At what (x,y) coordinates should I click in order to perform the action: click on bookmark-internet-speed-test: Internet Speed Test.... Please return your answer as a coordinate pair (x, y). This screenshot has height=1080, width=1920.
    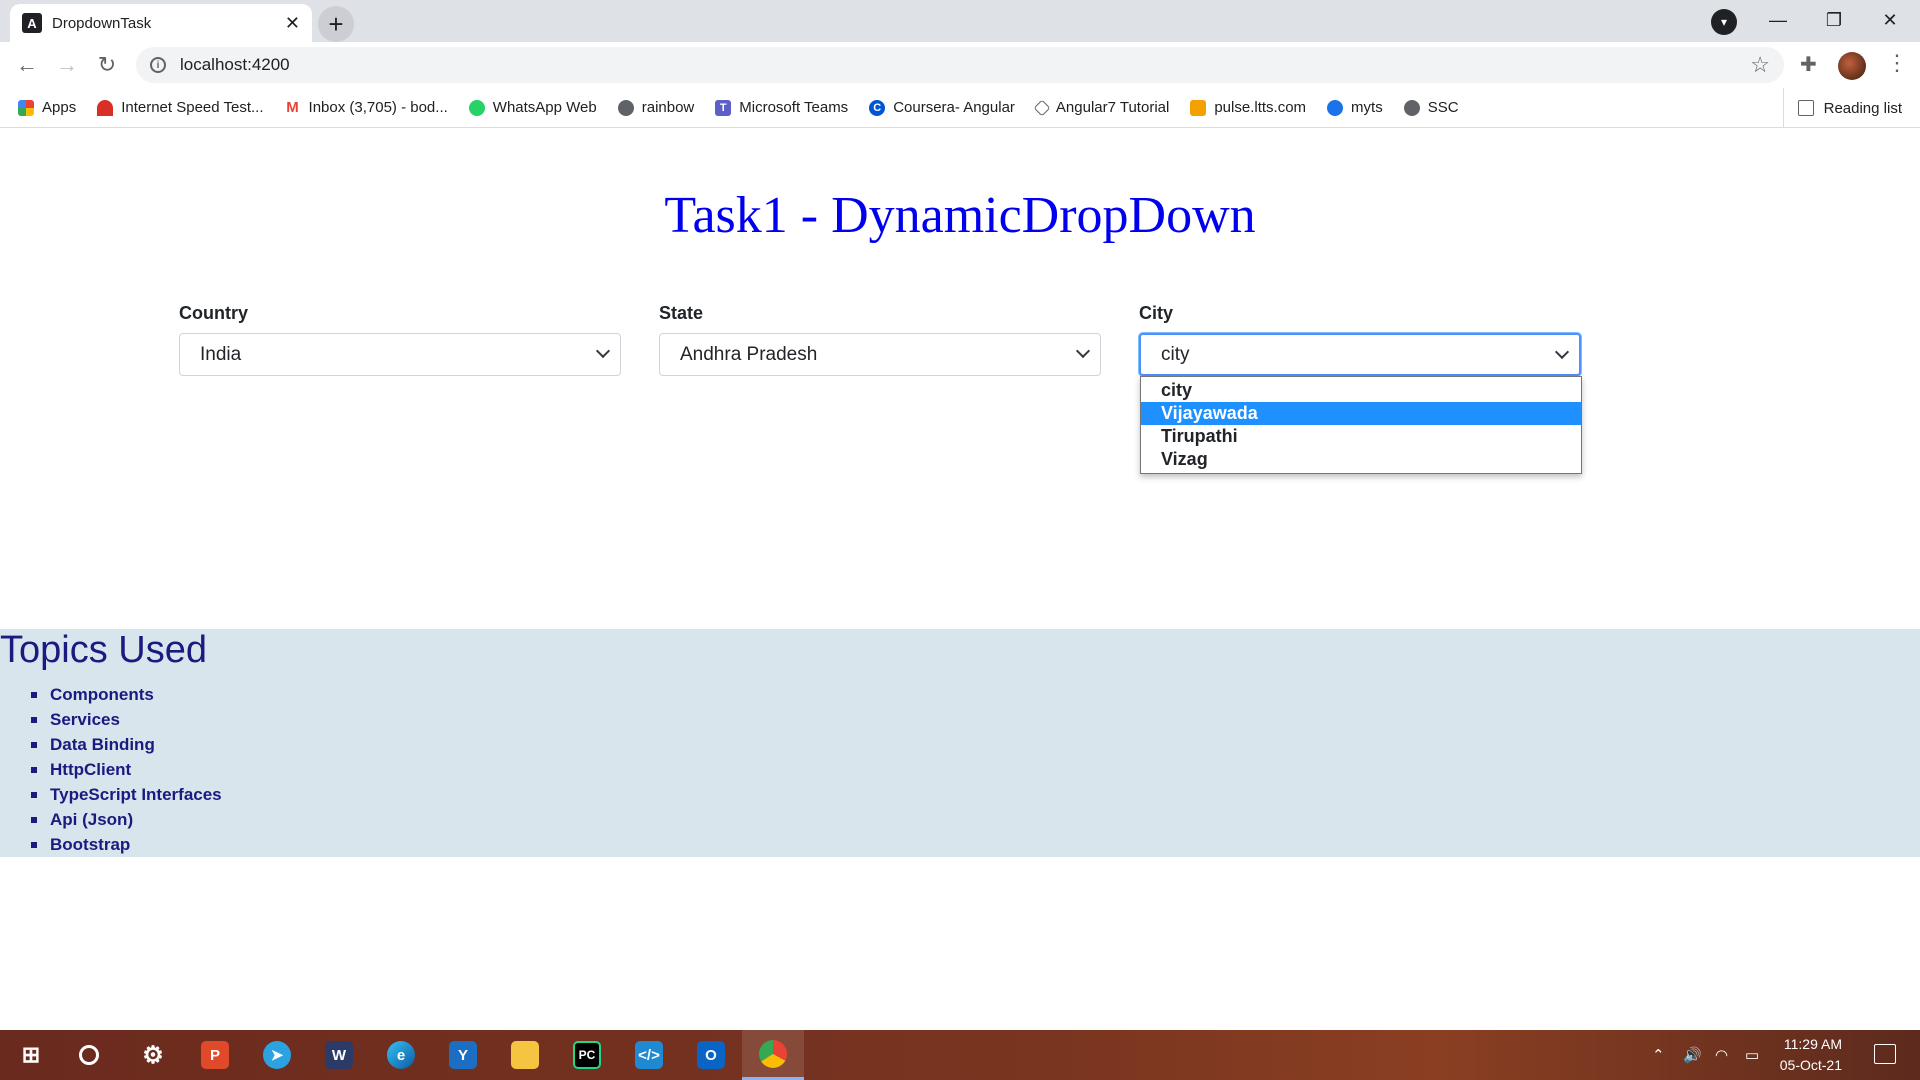
    Looking at the image, I should click on (180, 107).